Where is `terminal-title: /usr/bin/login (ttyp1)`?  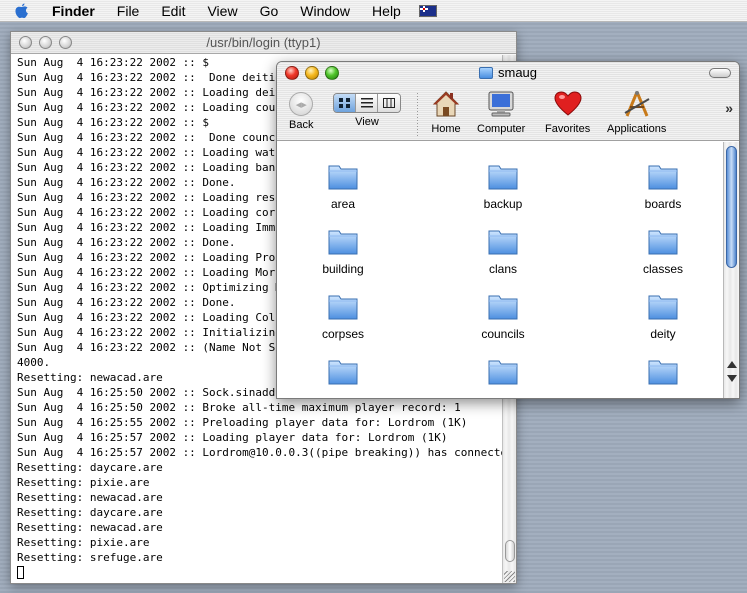
terminal-title: /usr/bin/login (ttyp1) is located at coordinates (263, 42).